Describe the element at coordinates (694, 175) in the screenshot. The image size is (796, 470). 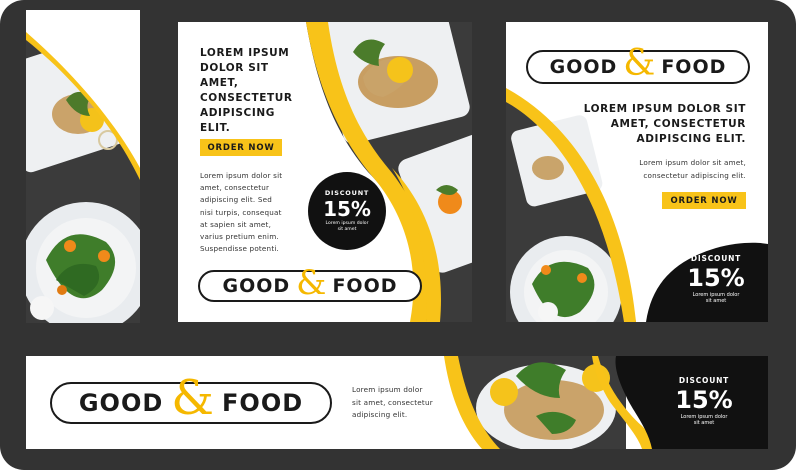
I see `body-line: consectetur adipiscing elit.` at that location.